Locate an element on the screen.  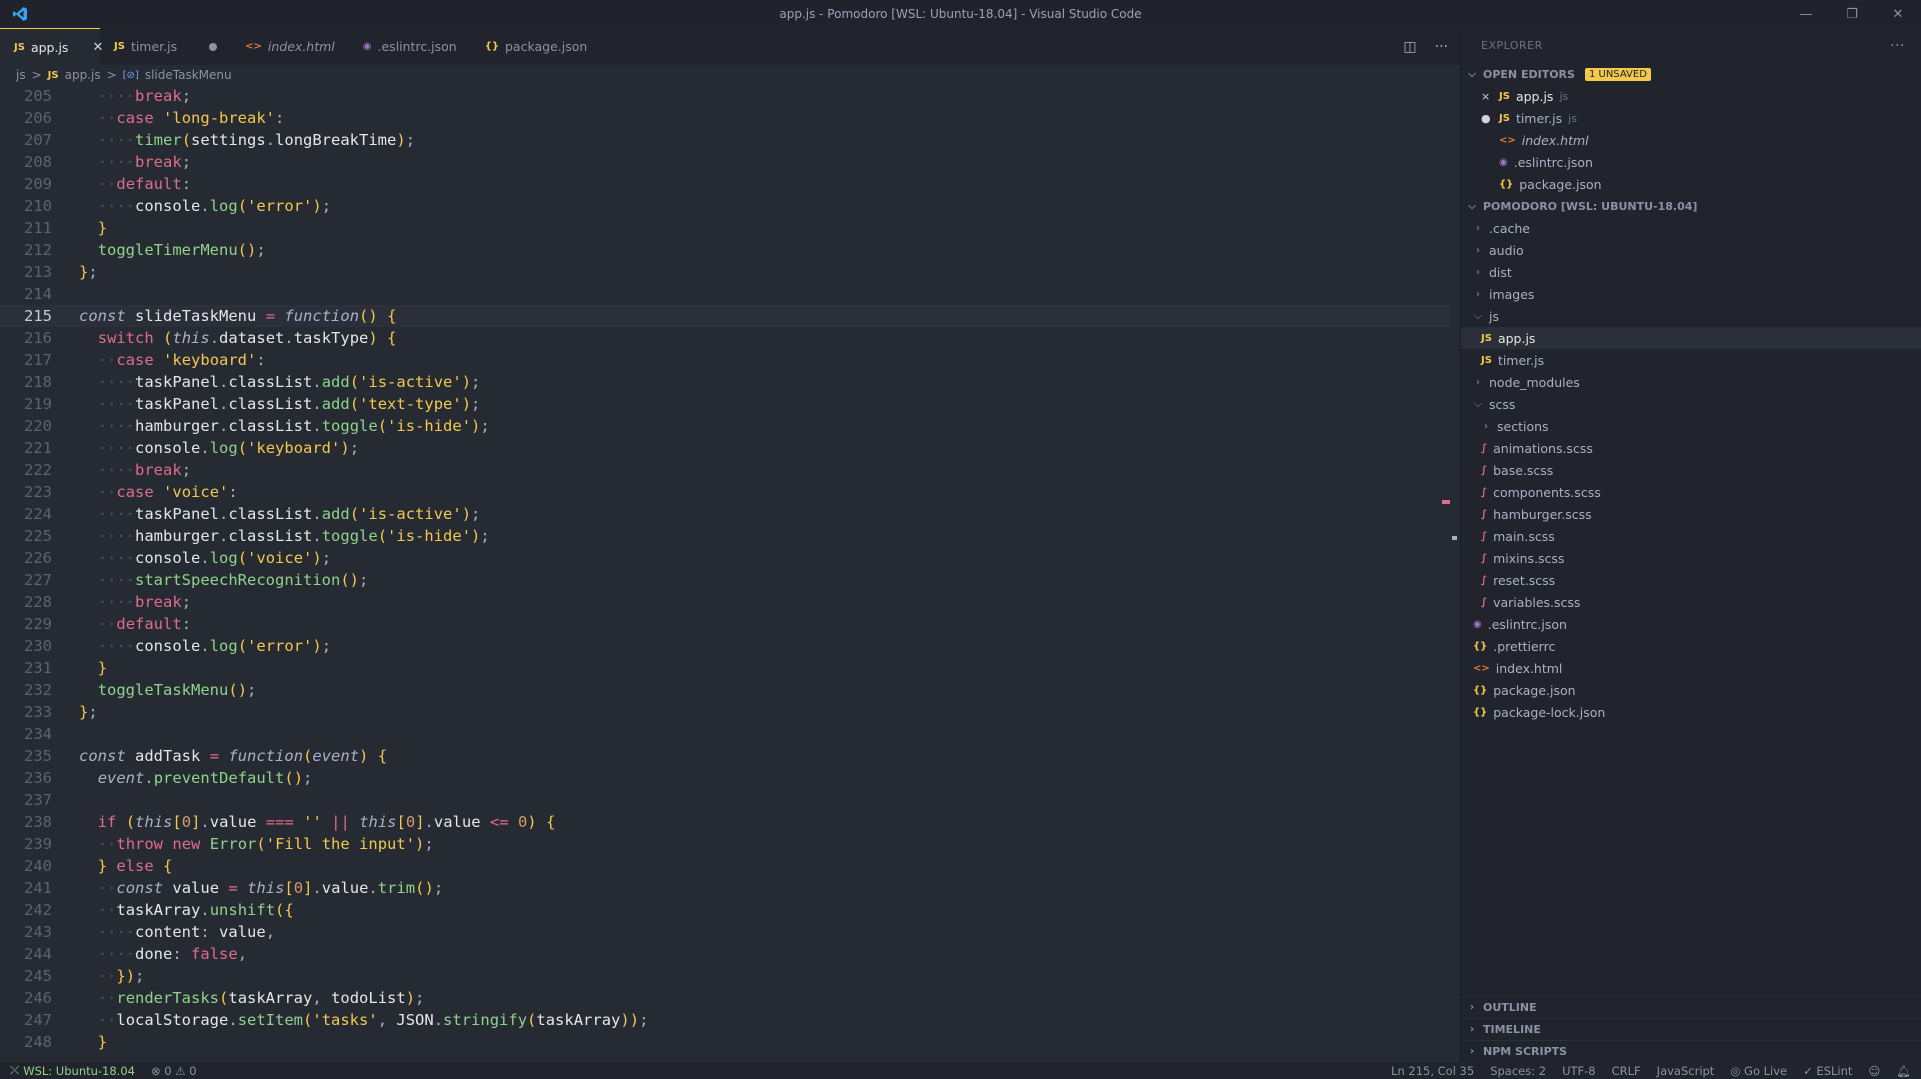
remote-indicator: ⤬ WSL: Ubuntu-18.04 is located at coordinates (72, 1070).